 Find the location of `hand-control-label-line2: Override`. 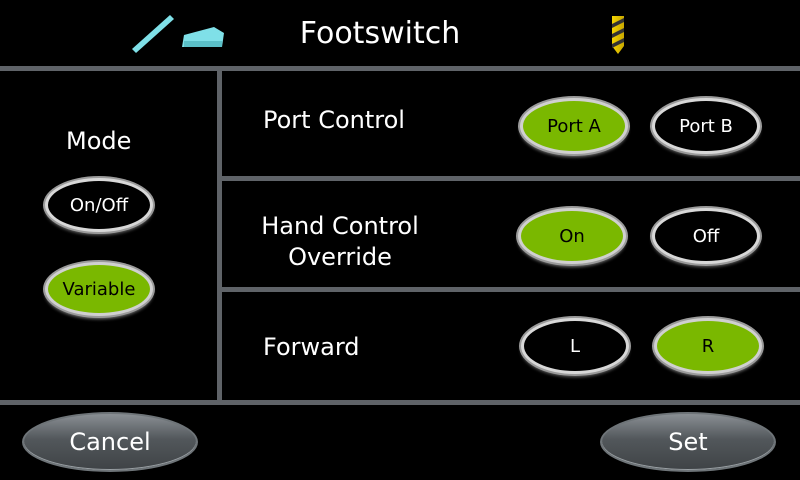

hand-control-label-line2: Override is located at coordinates (340, 257).